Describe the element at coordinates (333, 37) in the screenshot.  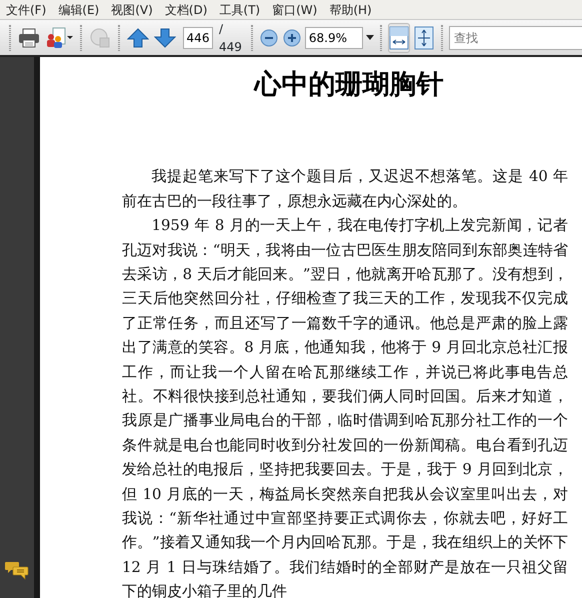
I see `zoom-field: 68.9%` at that location.